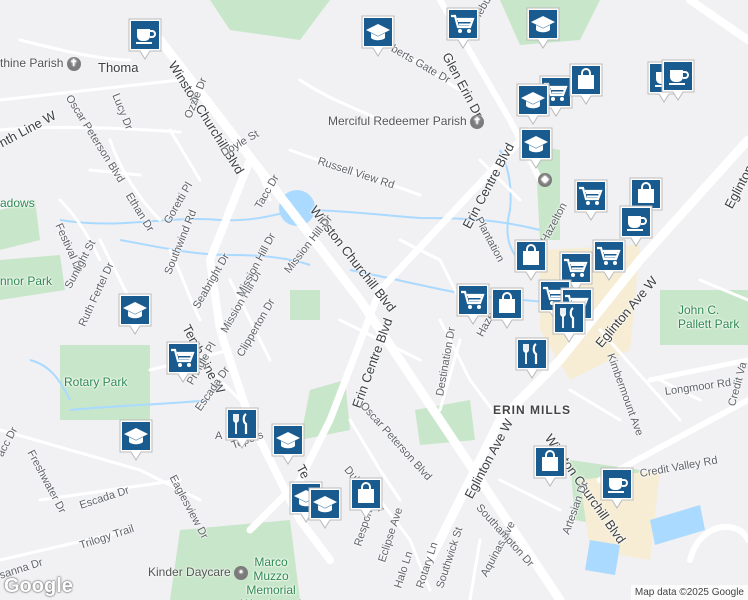 The width and height of the screenshot is (748, 600). What do you see at coordinates (96, 382) in the screenshot?
I see `park-label: Rotary Park` at bounding box center [96, 382].